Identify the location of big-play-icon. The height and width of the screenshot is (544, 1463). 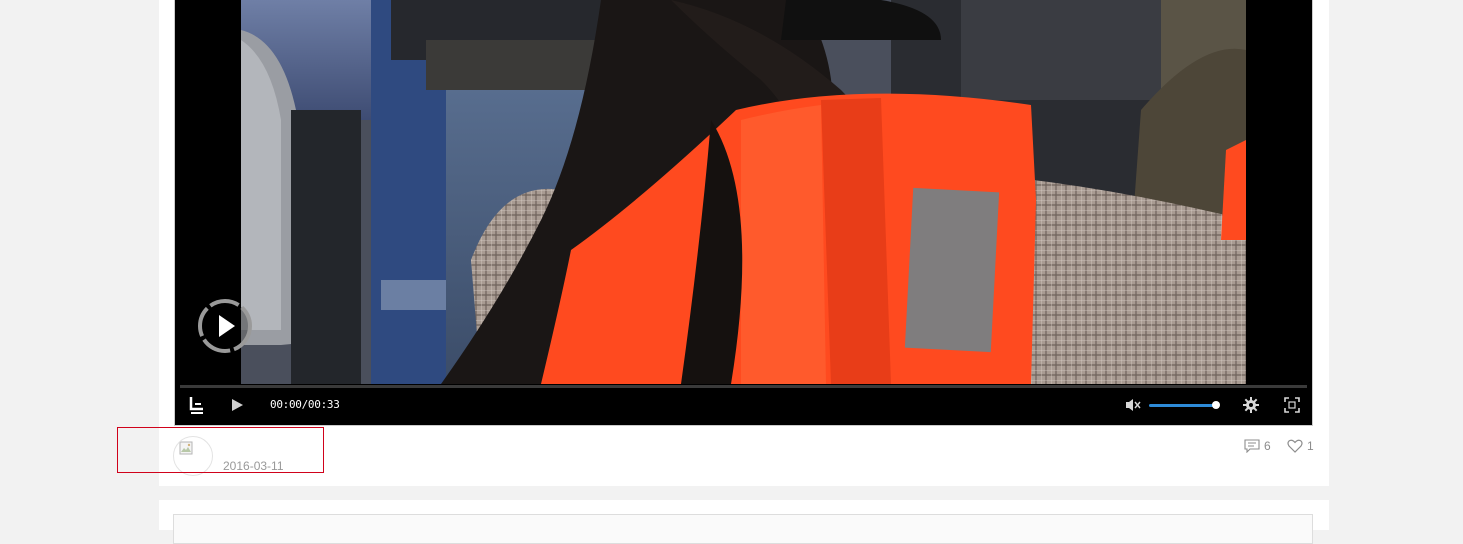
(225, 326).